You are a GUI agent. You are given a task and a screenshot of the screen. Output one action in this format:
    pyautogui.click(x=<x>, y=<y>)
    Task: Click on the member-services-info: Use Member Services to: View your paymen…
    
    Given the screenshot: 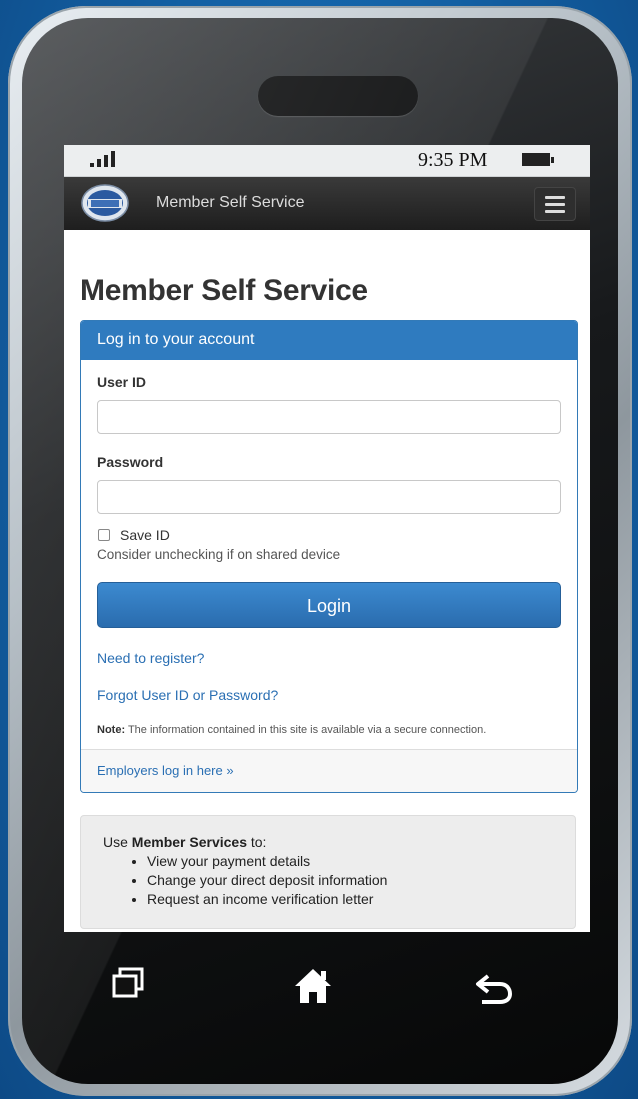 What is the action you would take?
    pyautogui.click(x=328, y=872)
    